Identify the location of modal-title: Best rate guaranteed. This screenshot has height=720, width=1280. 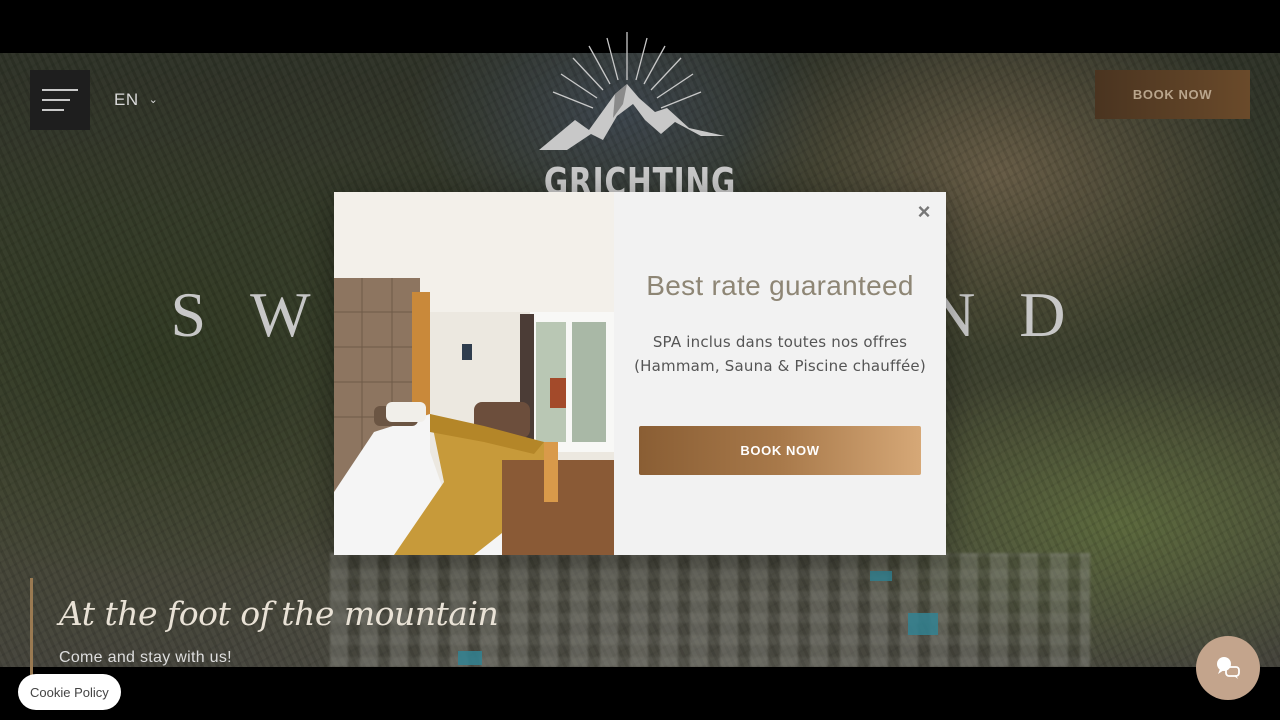
(780, 285).